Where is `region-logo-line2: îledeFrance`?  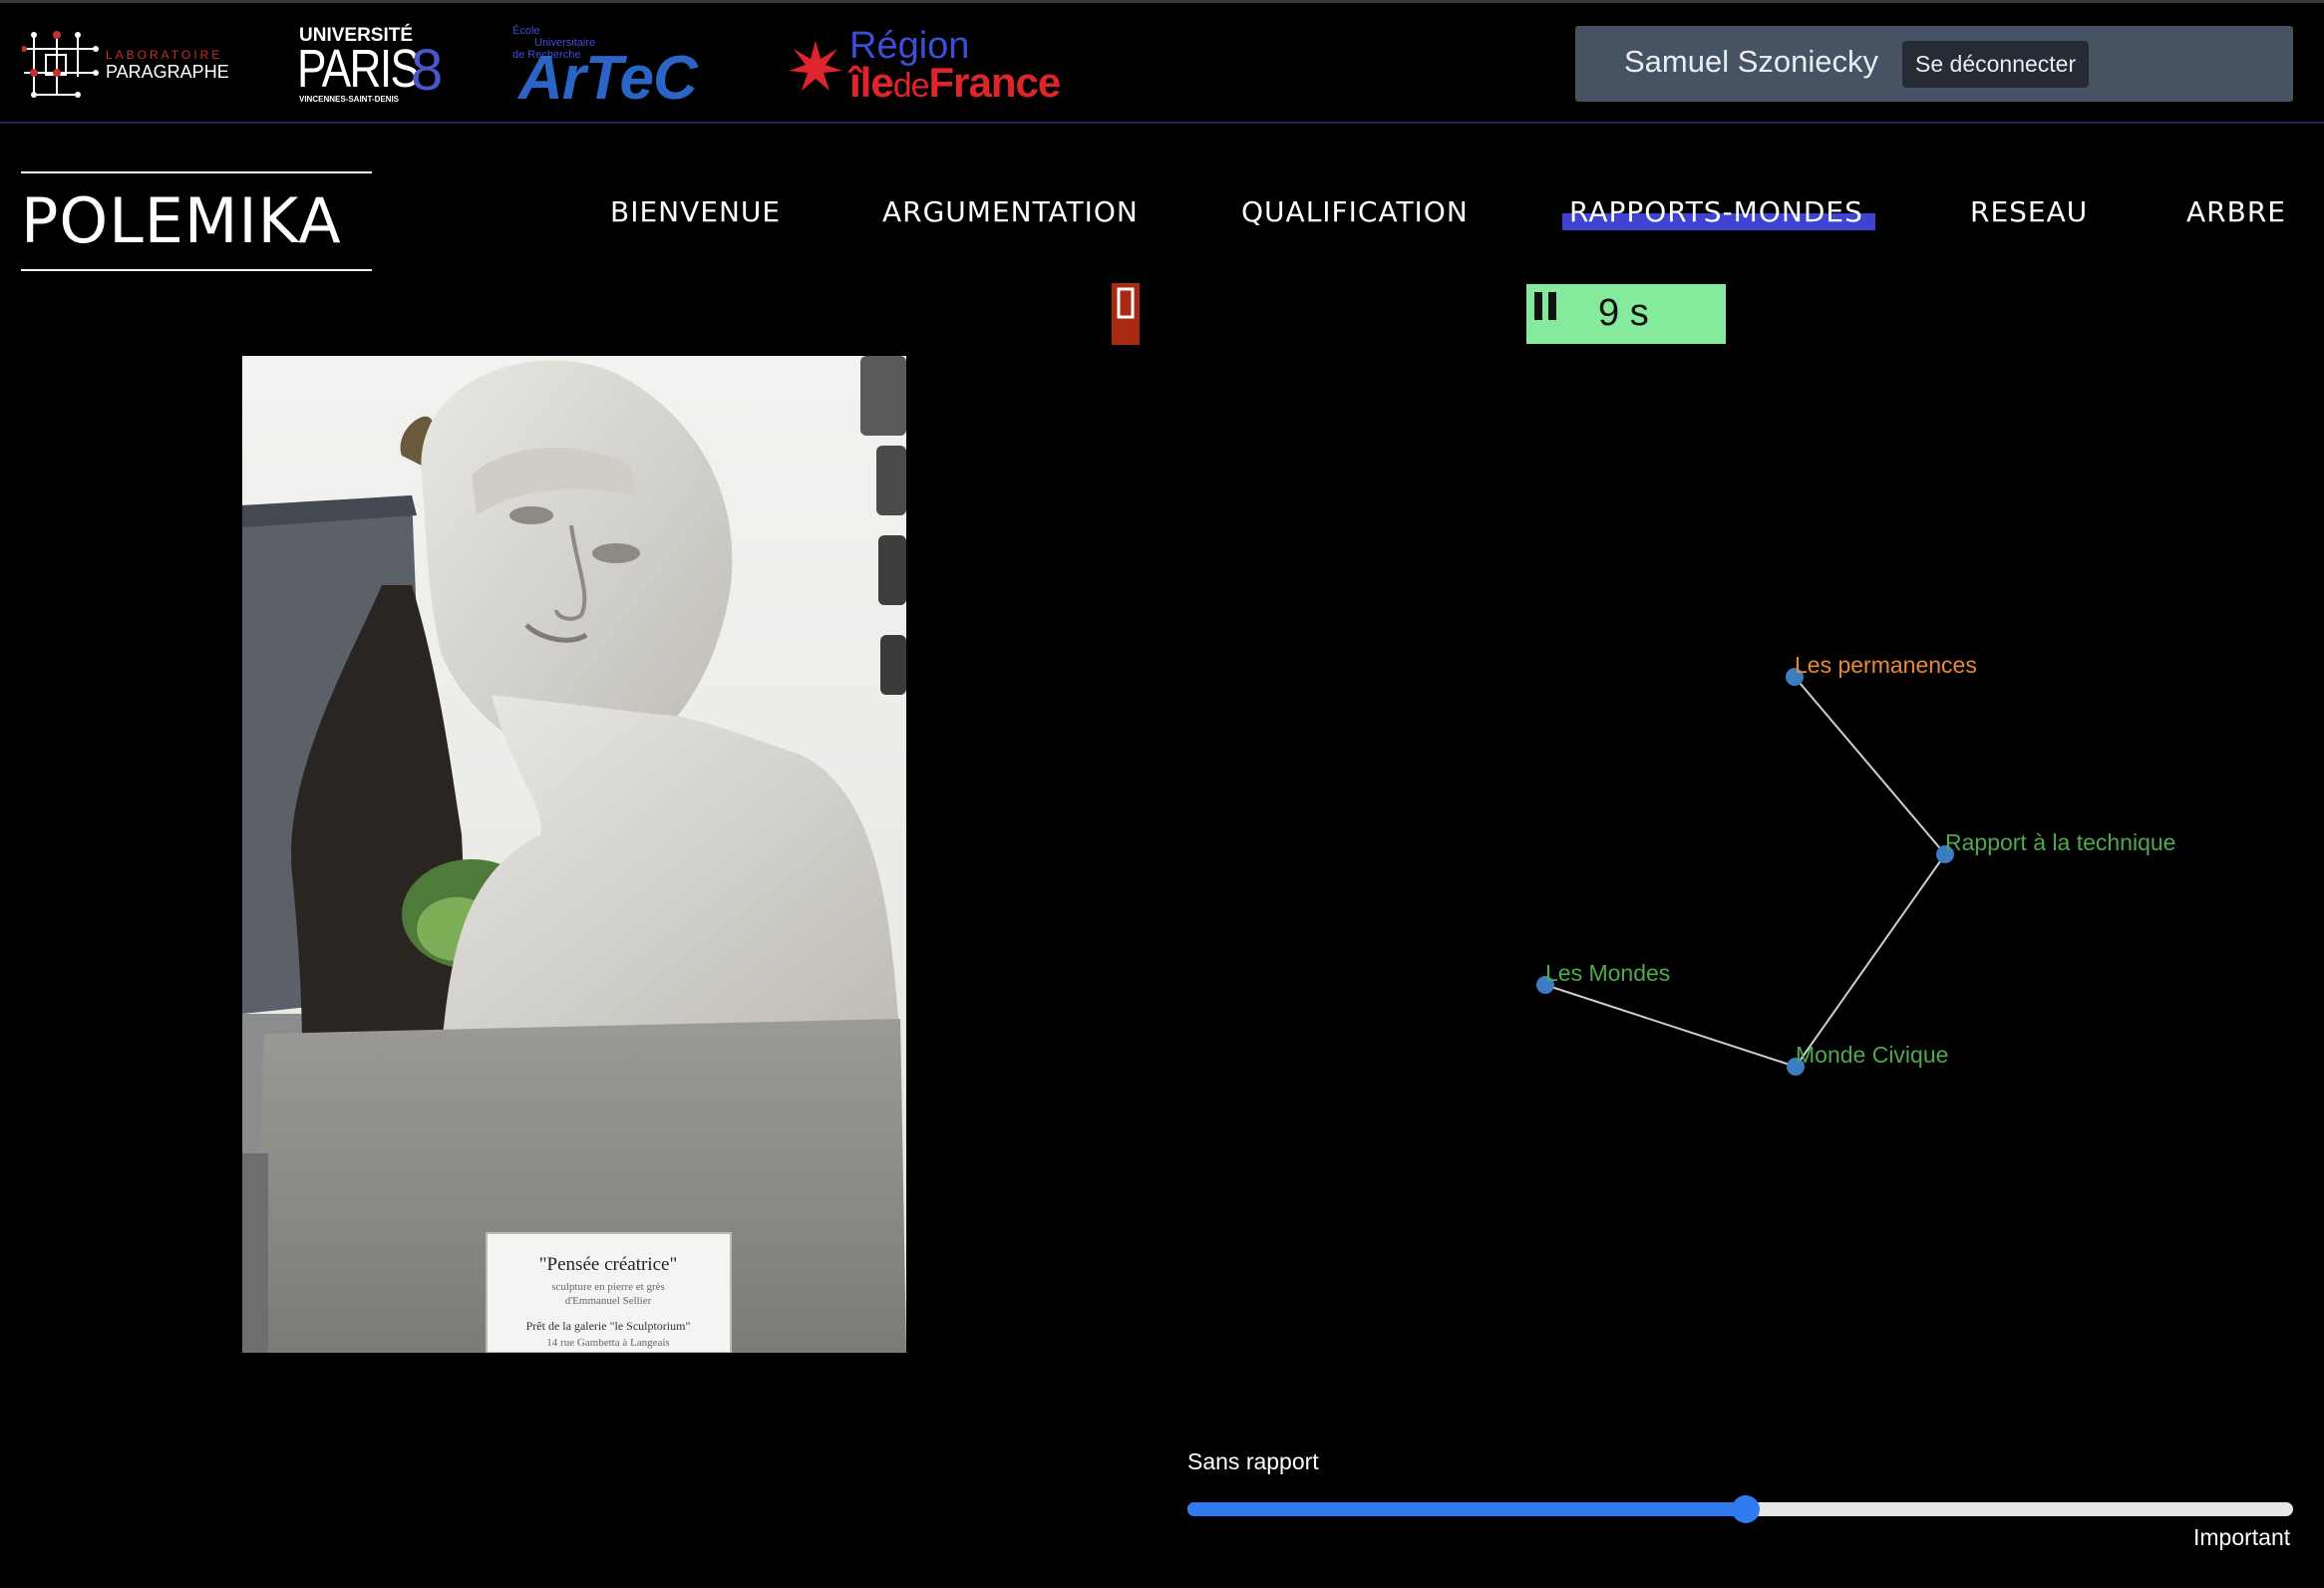 region-logo-line2: îledeFrance is located at coordinates (955, 83).